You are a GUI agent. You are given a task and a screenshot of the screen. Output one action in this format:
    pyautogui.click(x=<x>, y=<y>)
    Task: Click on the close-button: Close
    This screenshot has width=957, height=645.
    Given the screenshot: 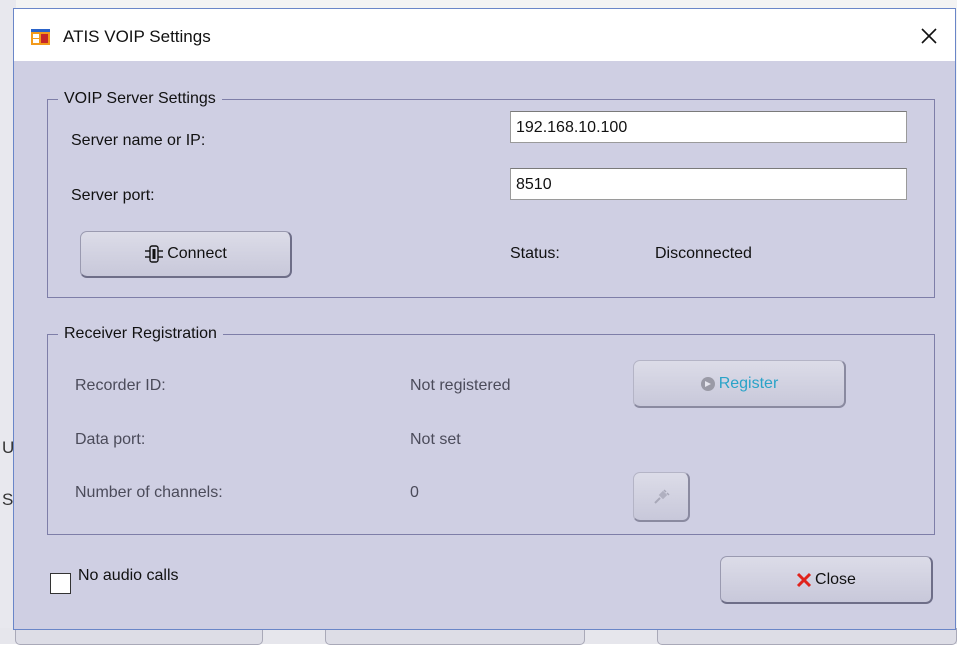 What is the action you would take?
    pyautogui.click(x=826, y=580)
    